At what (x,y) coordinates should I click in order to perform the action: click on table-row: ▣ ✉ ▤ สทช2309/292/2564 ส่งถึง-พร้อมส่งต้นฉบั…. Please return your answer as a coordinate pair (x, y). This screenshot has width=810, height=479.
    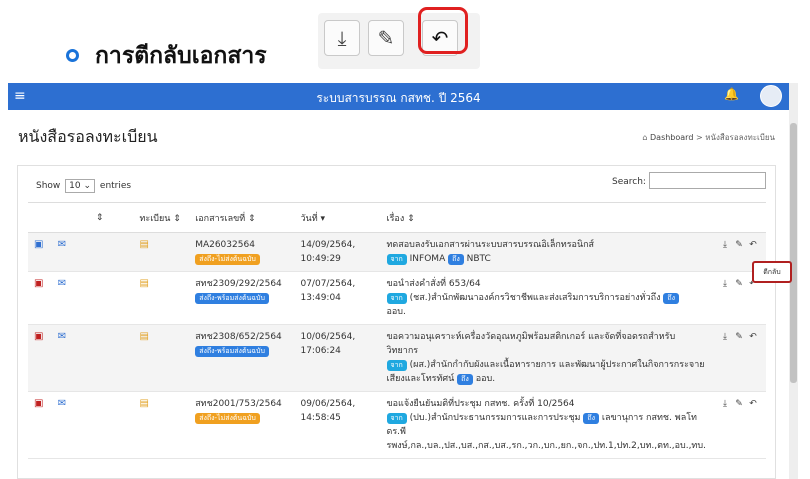
    Looking at the image, I should click on (397, 298).